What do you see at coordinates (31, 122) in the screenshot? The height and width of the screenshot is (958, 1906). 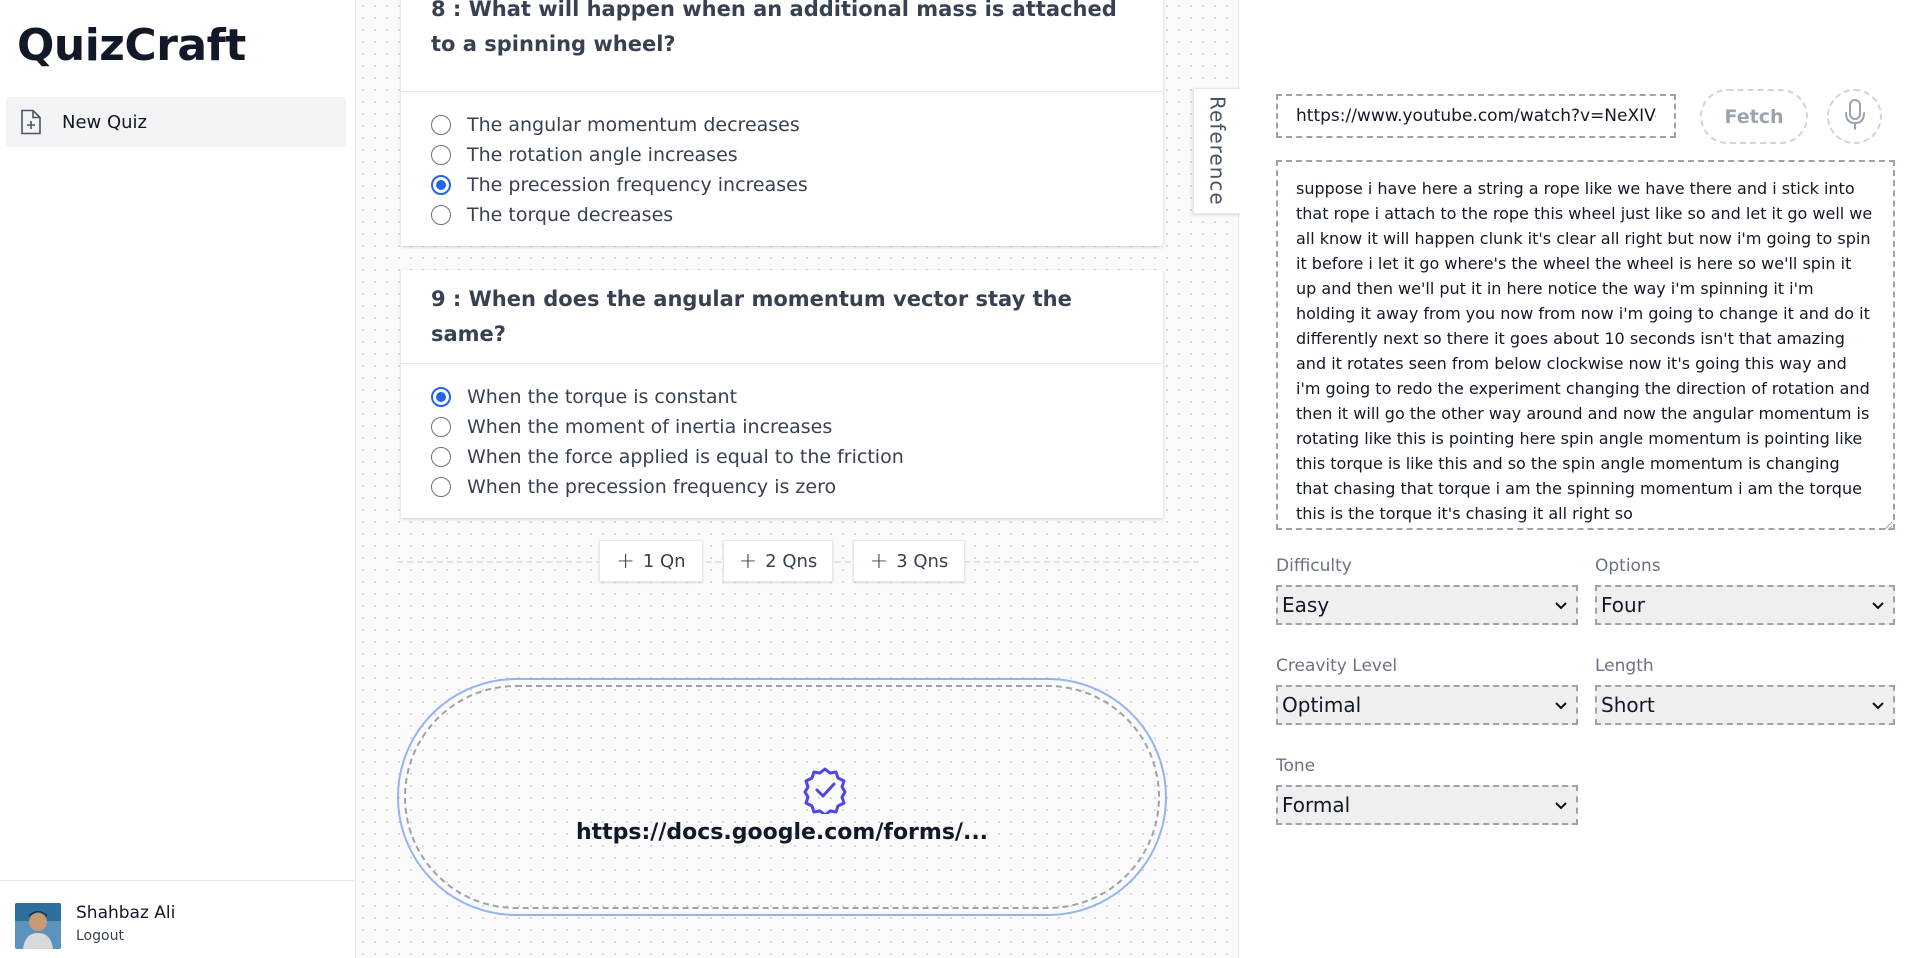 I see `file-plus-icon` at bounding box center [31, 122].